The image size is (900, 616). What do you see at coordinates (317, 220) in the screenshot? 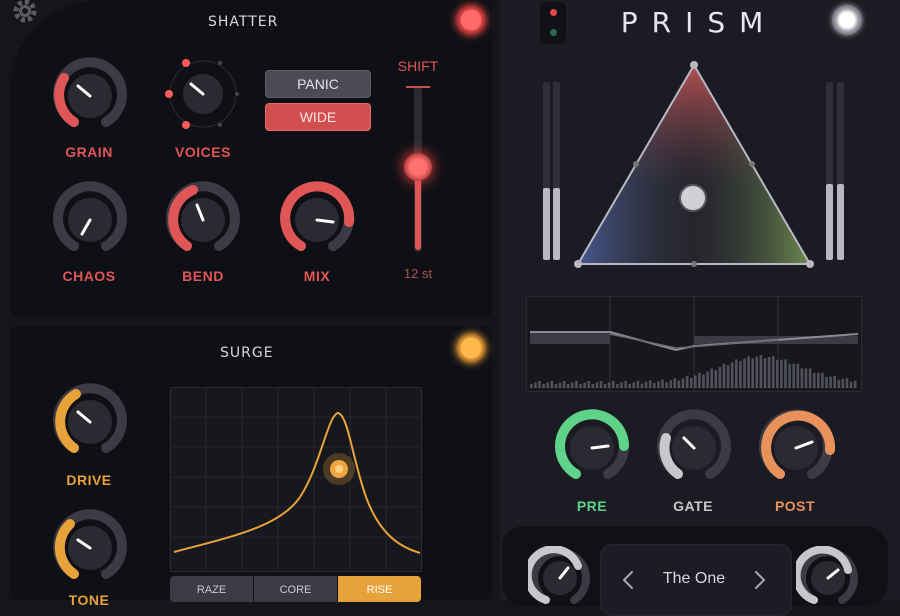
I see `mix-knob` at bounding box center [317, 220].